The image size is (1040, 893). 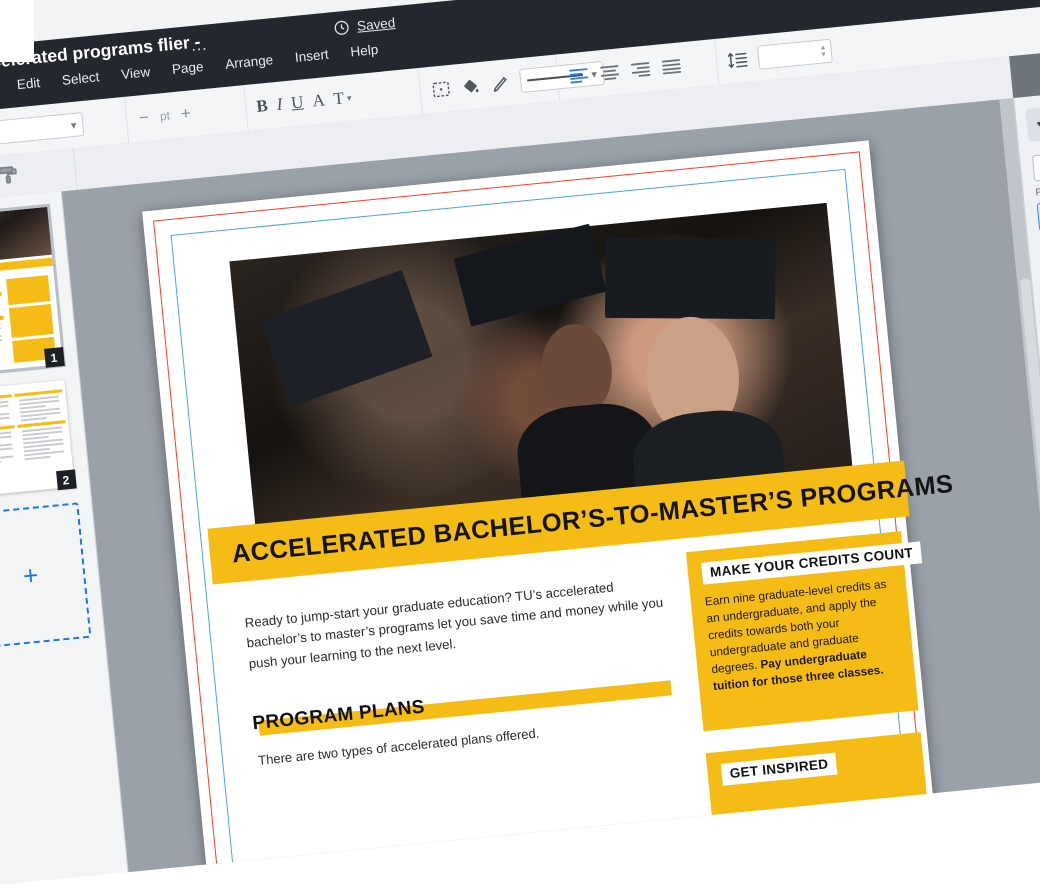 I want to click on align-center-icon, so click(x=610, y=72).